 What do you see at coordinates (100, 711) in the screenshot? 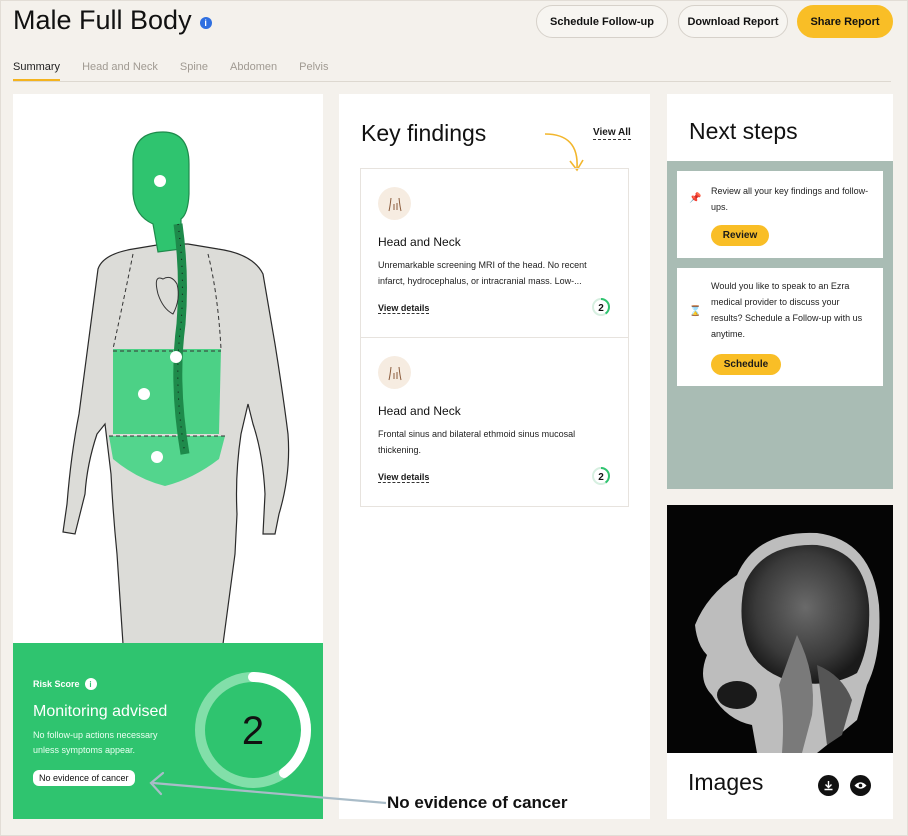
I see `risk-title: Monitoring advised` at bounding box center [100, 711].